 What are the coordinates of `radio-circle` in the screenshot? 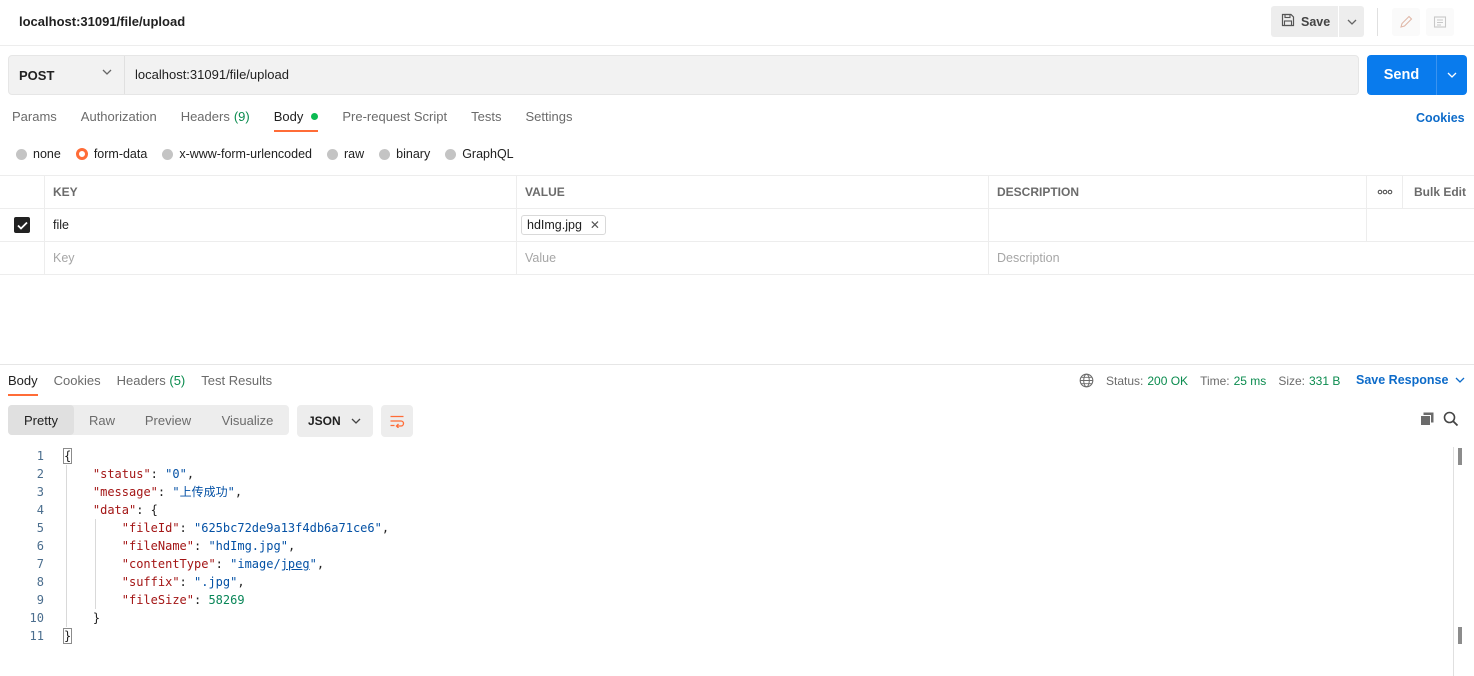 It's located at (385, 154).